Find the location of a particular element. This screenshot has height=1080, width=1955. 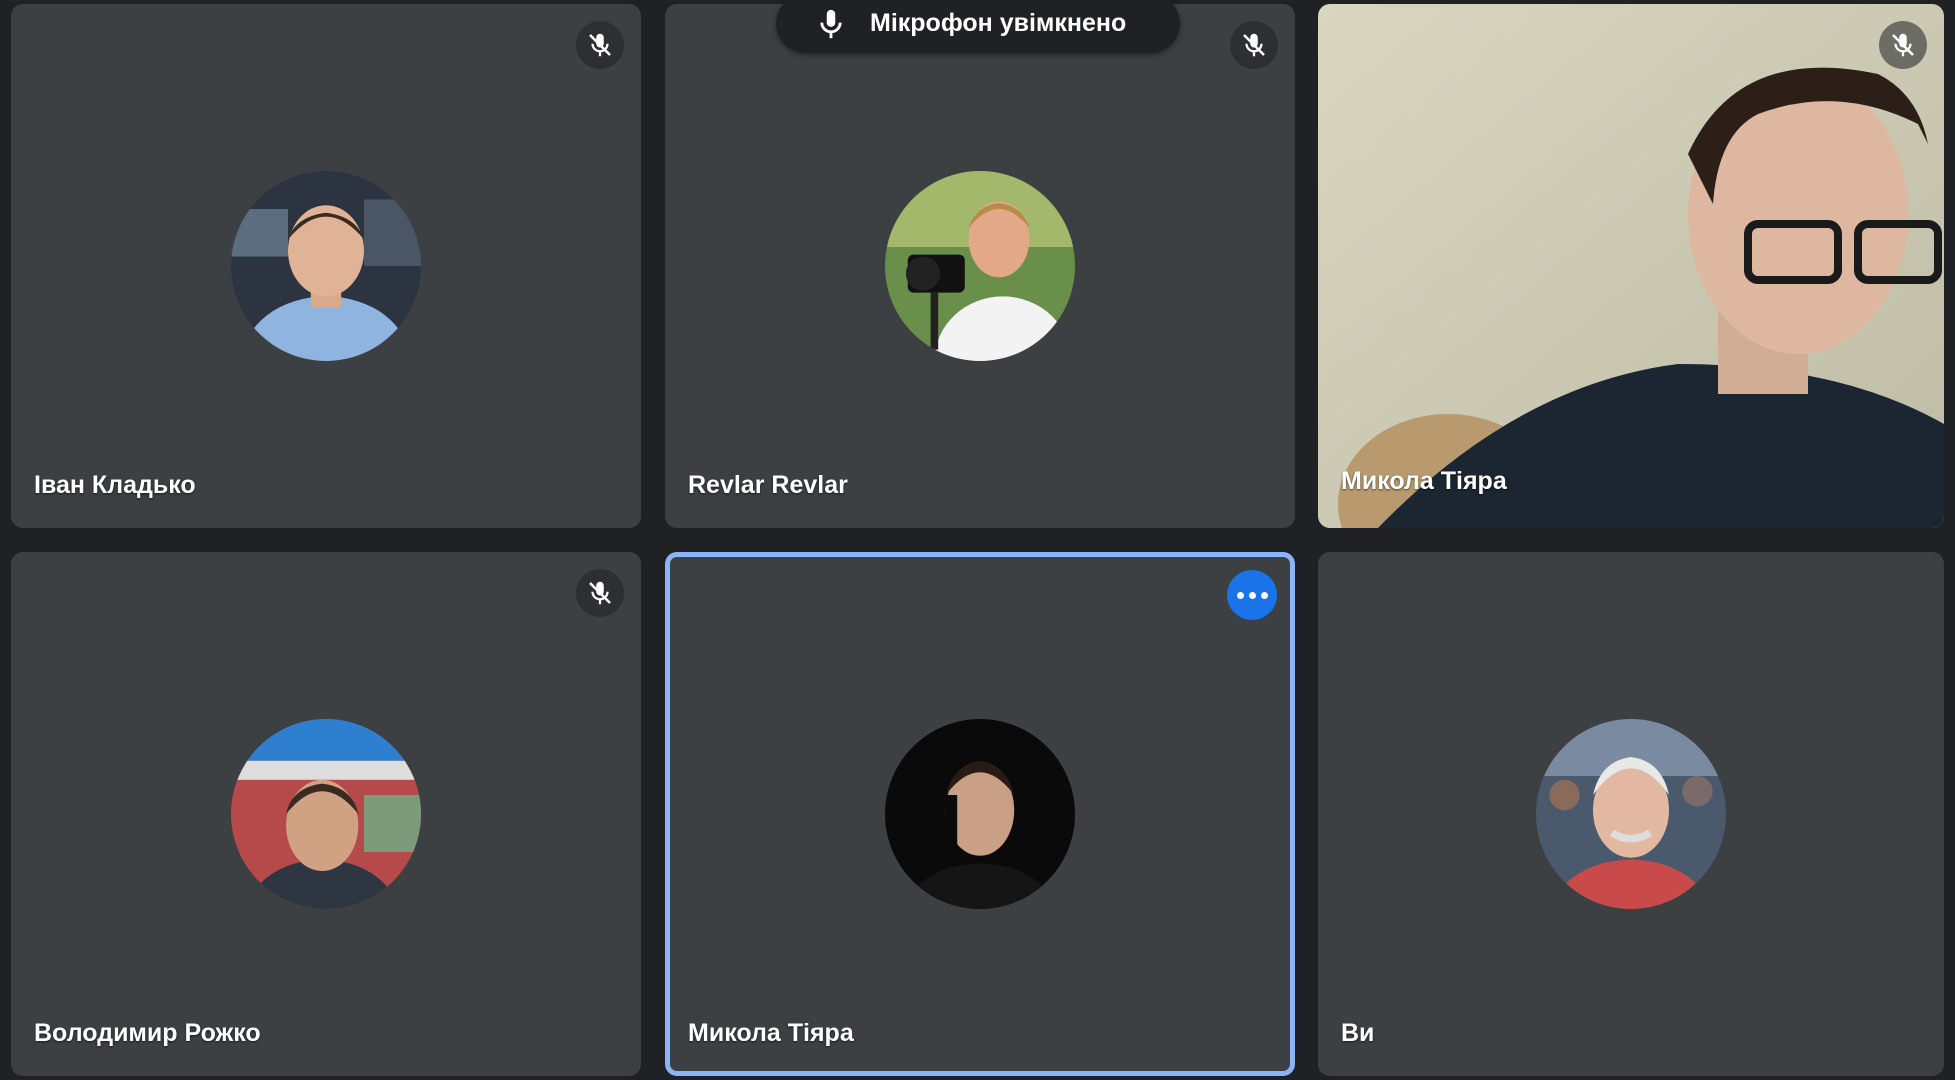

microphone-icon is located at coordinates (831, 23).